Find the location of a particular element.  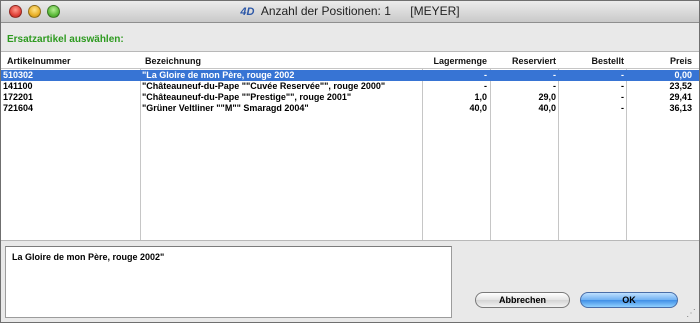

ok-button: OK is located at coordinates (629, 300).